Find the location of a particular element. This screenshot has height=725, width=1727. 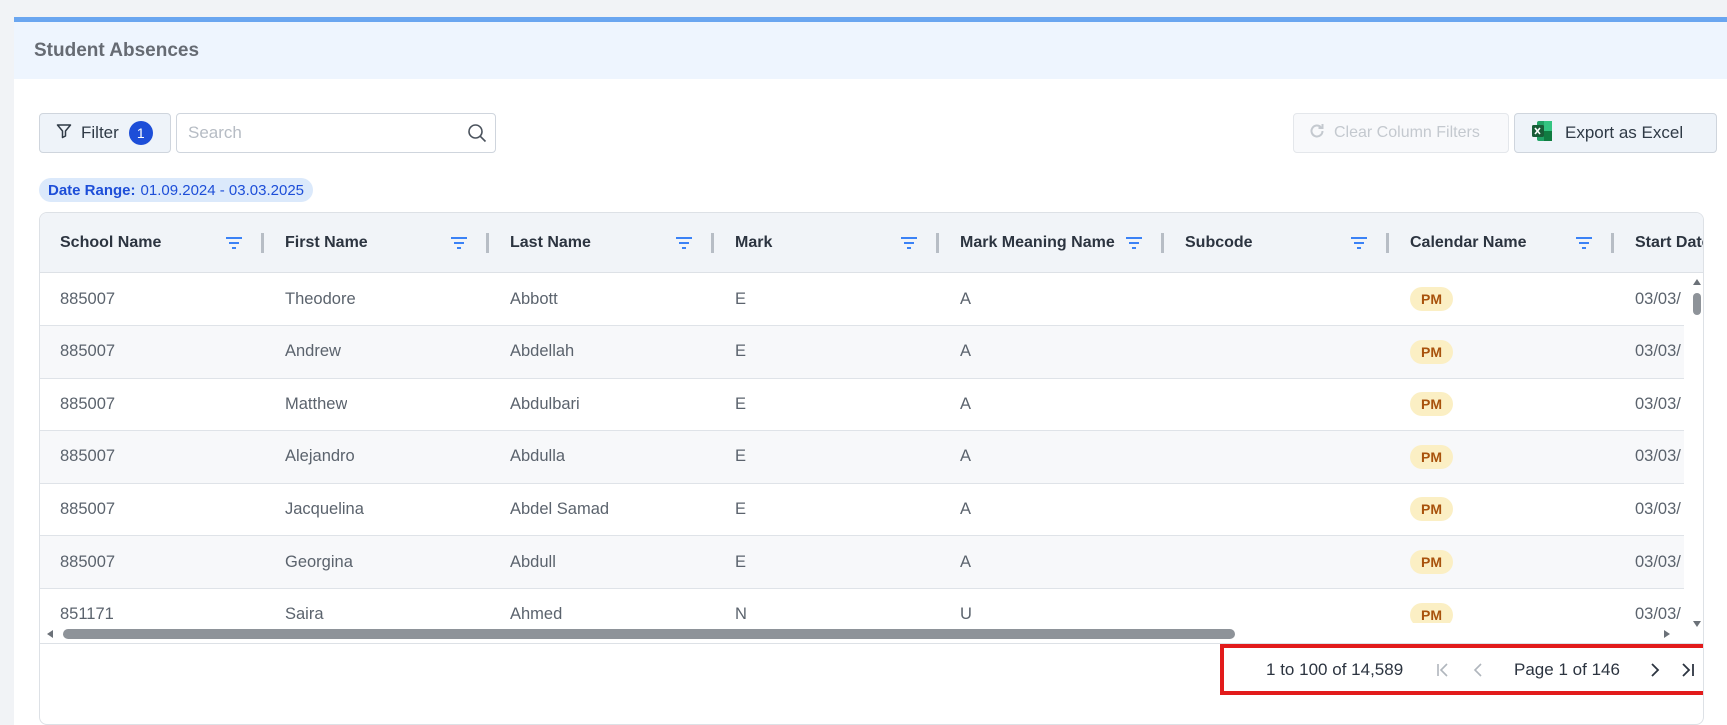

column-header-first-name: First Name is located at coordinates (316, 243).